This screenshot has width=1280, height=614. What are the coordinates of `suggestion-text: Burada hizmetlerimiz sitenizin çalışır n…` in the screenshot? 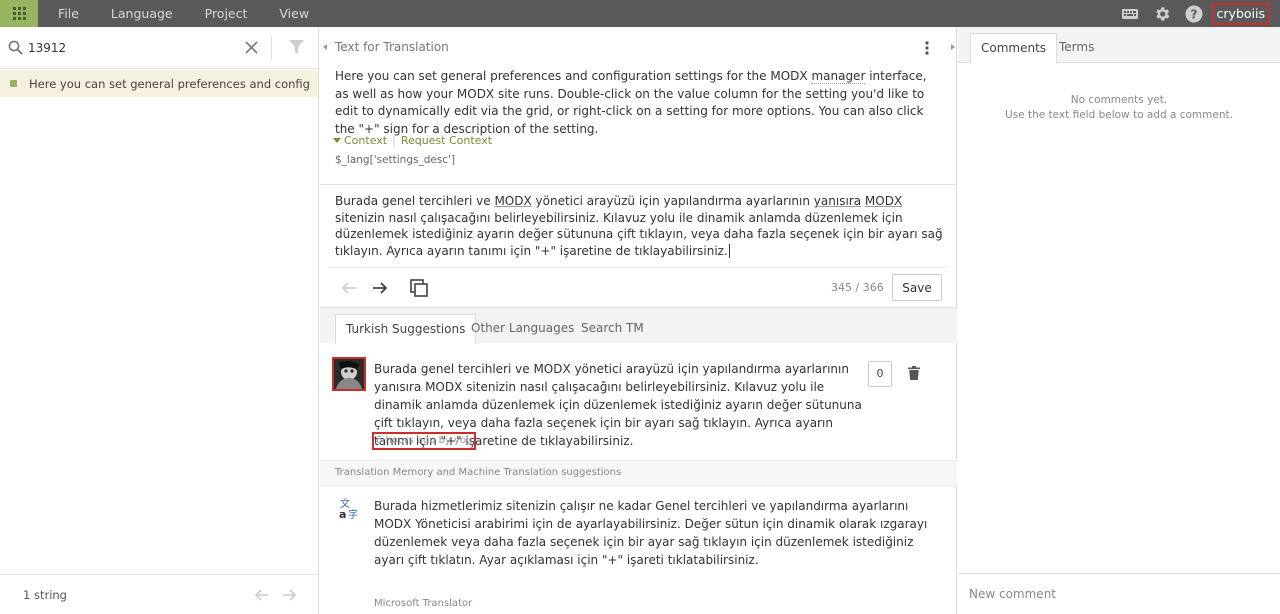 It's located at (651, 533).